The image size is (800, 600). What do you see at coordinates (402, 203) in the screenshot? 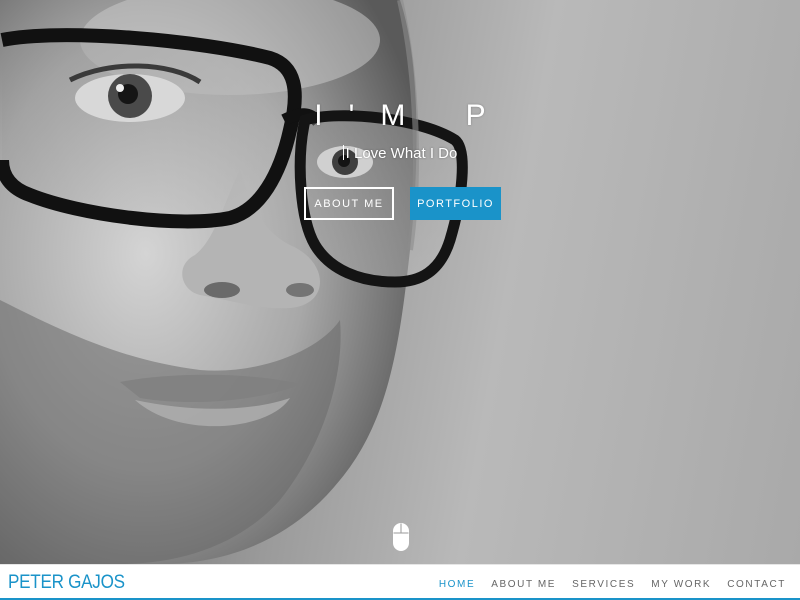
I see `hero-buttons: ABOUT ME PORTFOLIO` at bounding box center [402, 203].